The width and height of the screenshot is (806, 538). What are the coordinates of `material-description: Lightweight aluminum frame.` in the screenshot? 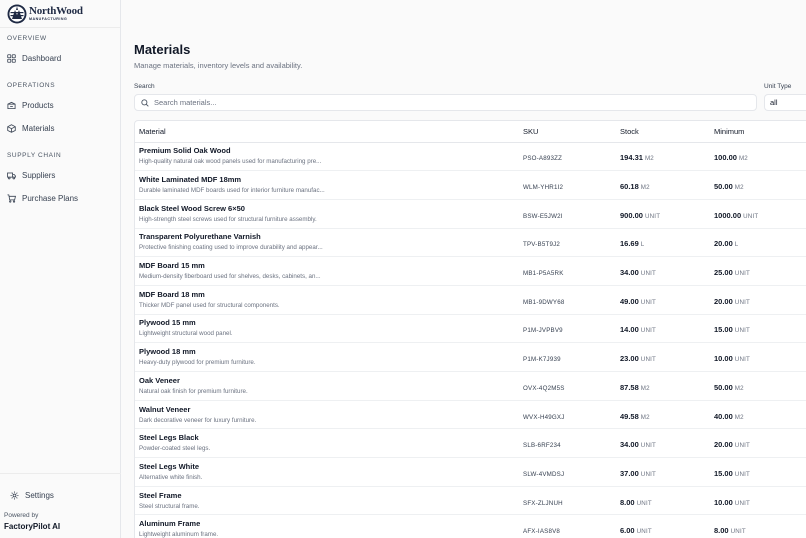 It's located at (179, 534).